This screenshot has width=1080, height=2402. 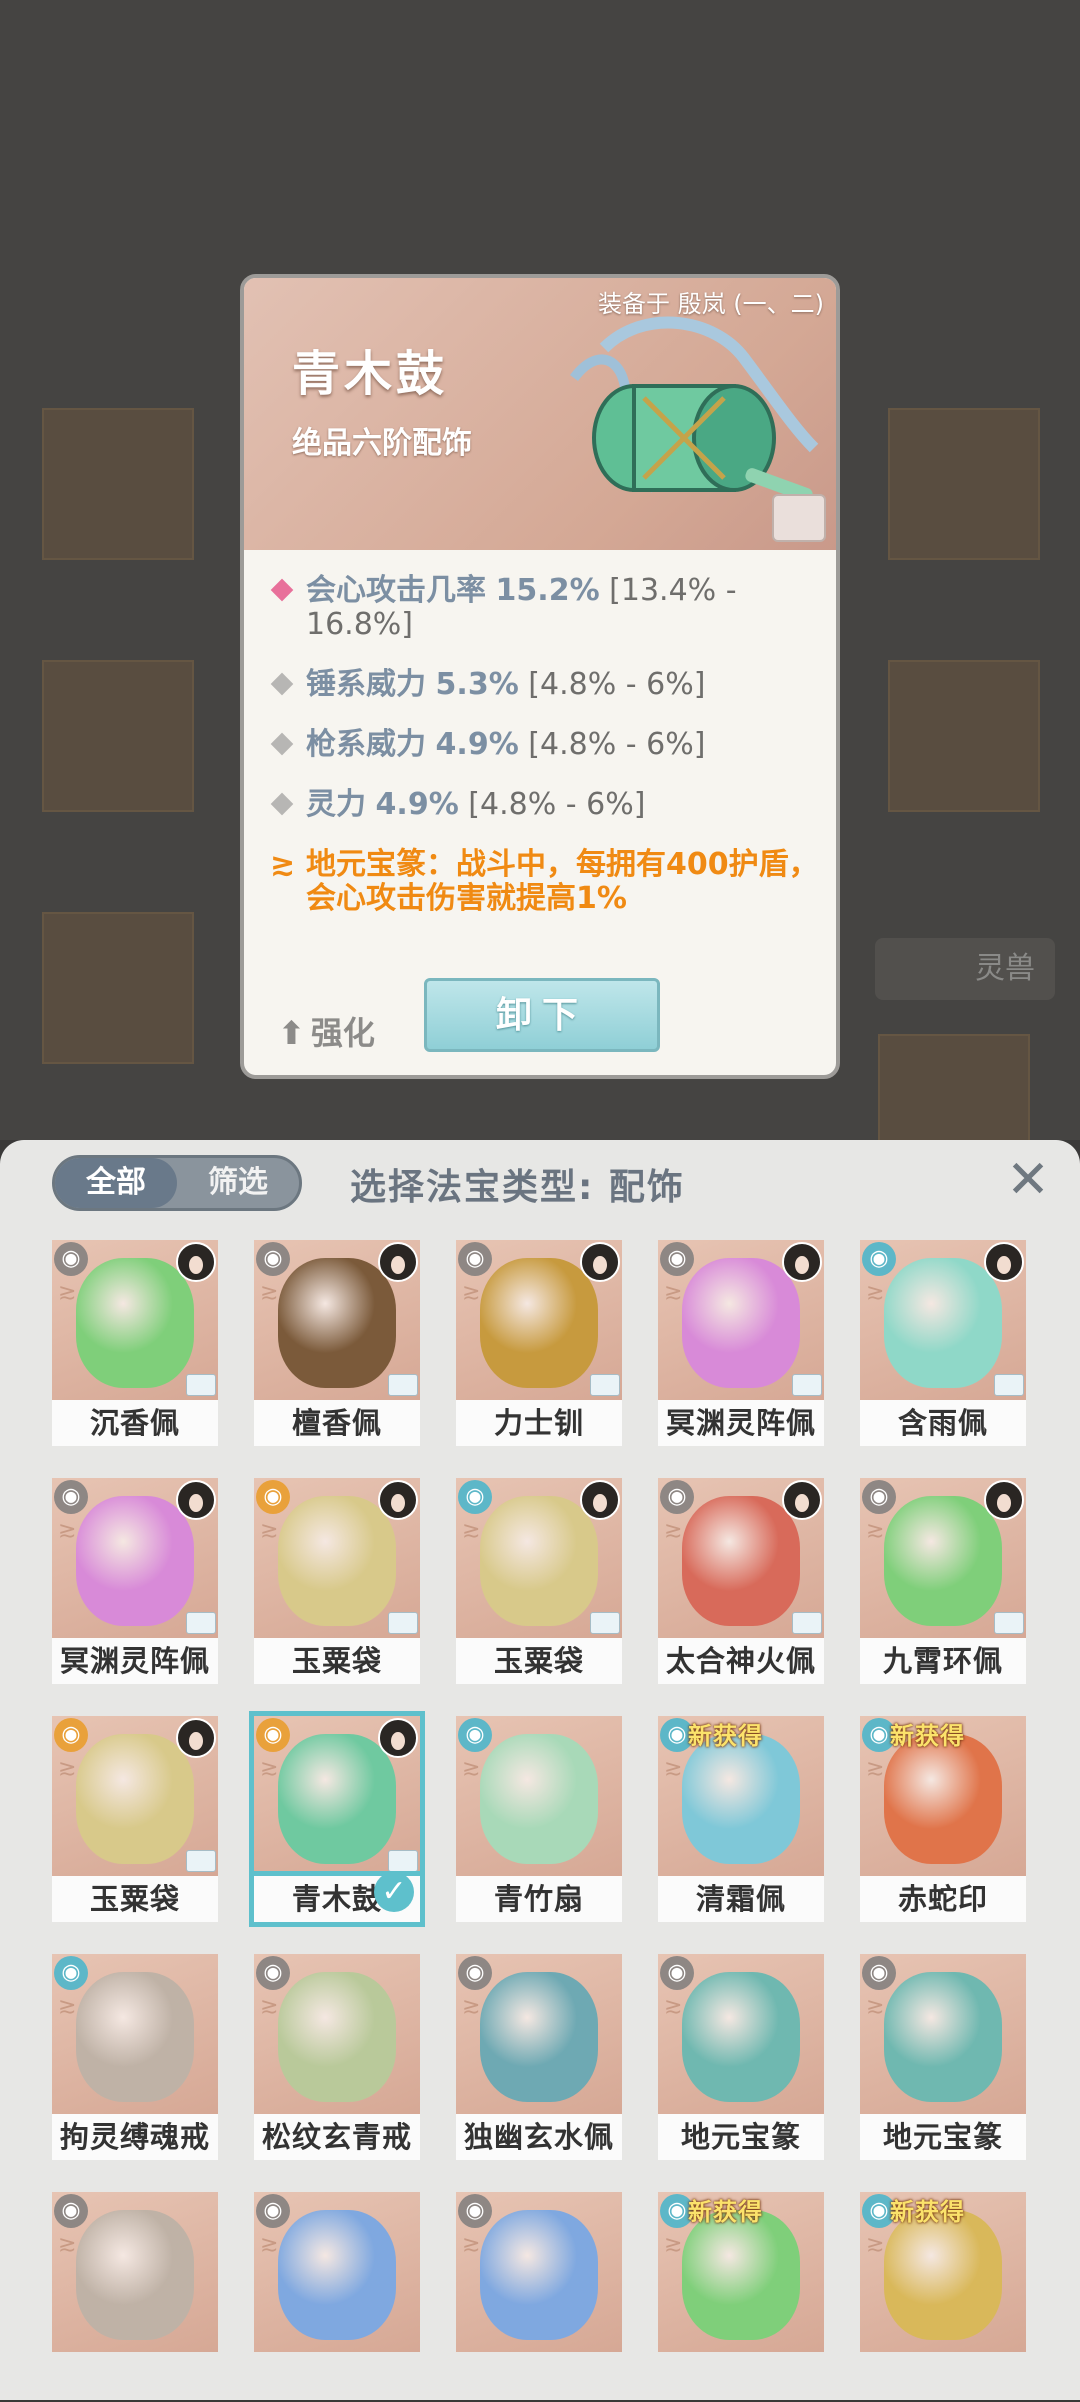 What do you see at coordinates (382, 443) in the screenshot?
I see `item-grade: 绝品六阶配饰` at bounding box center [382, 443].